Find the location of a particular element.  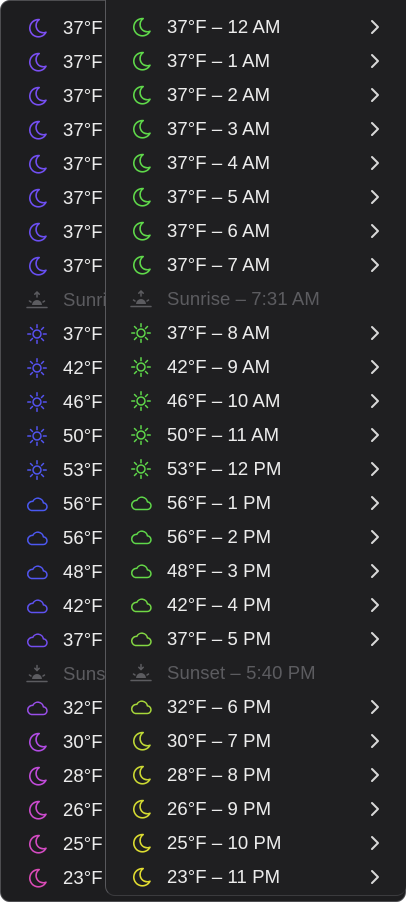

menu-item: 53°F – 12 PM is located at coordinates (256, 468).